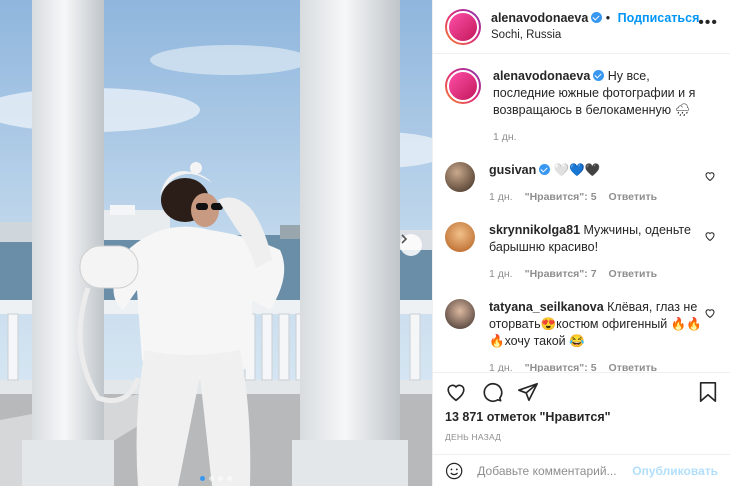  I want to click on caption-time: 1 дн., so click(505, 137).